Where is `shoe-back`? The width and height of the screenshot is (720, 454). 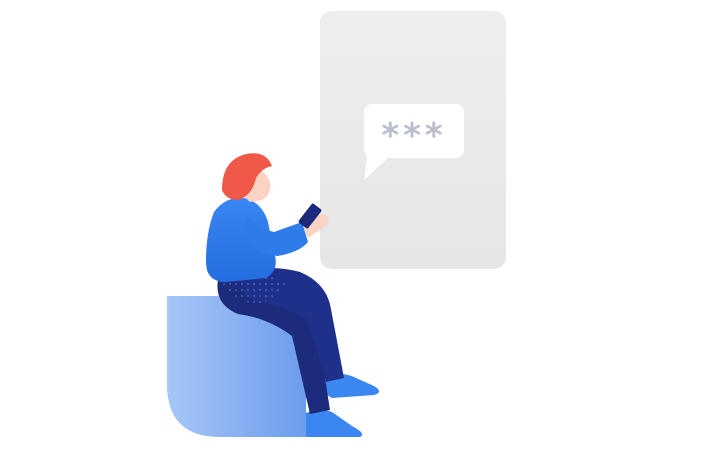 shoe-back is located at coordinates (334, 423).